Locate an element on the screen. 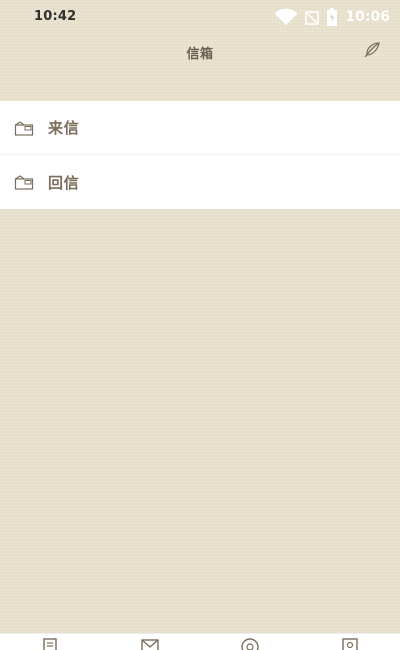 This screenshot has width=400, height=650. list-item-reply: 回信 is located at coordinates (200, 182).